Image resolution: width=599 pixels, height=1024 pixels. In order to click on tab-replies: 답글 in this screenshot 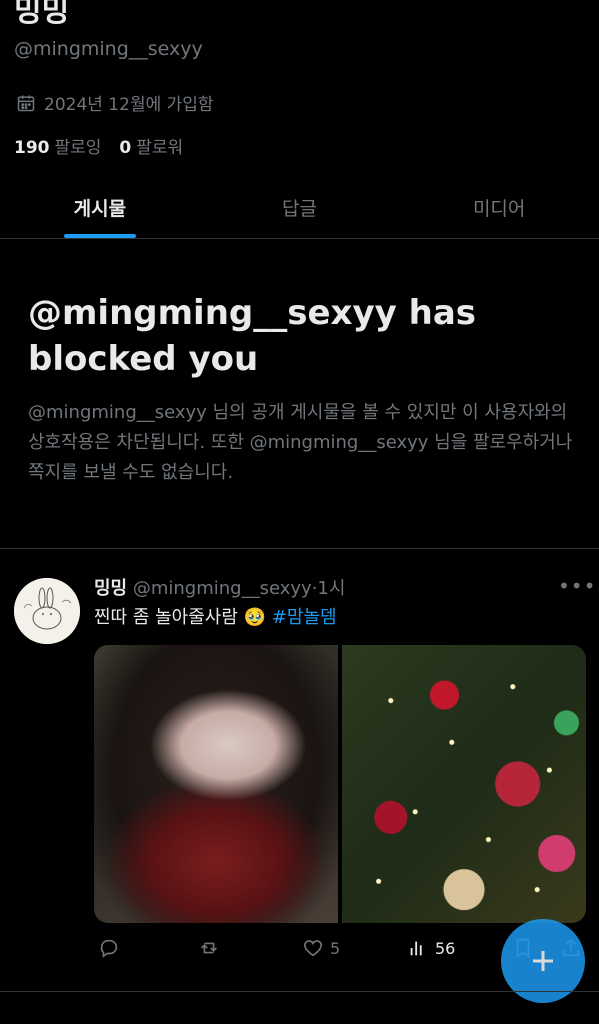, I will do `click(300, 207)`.